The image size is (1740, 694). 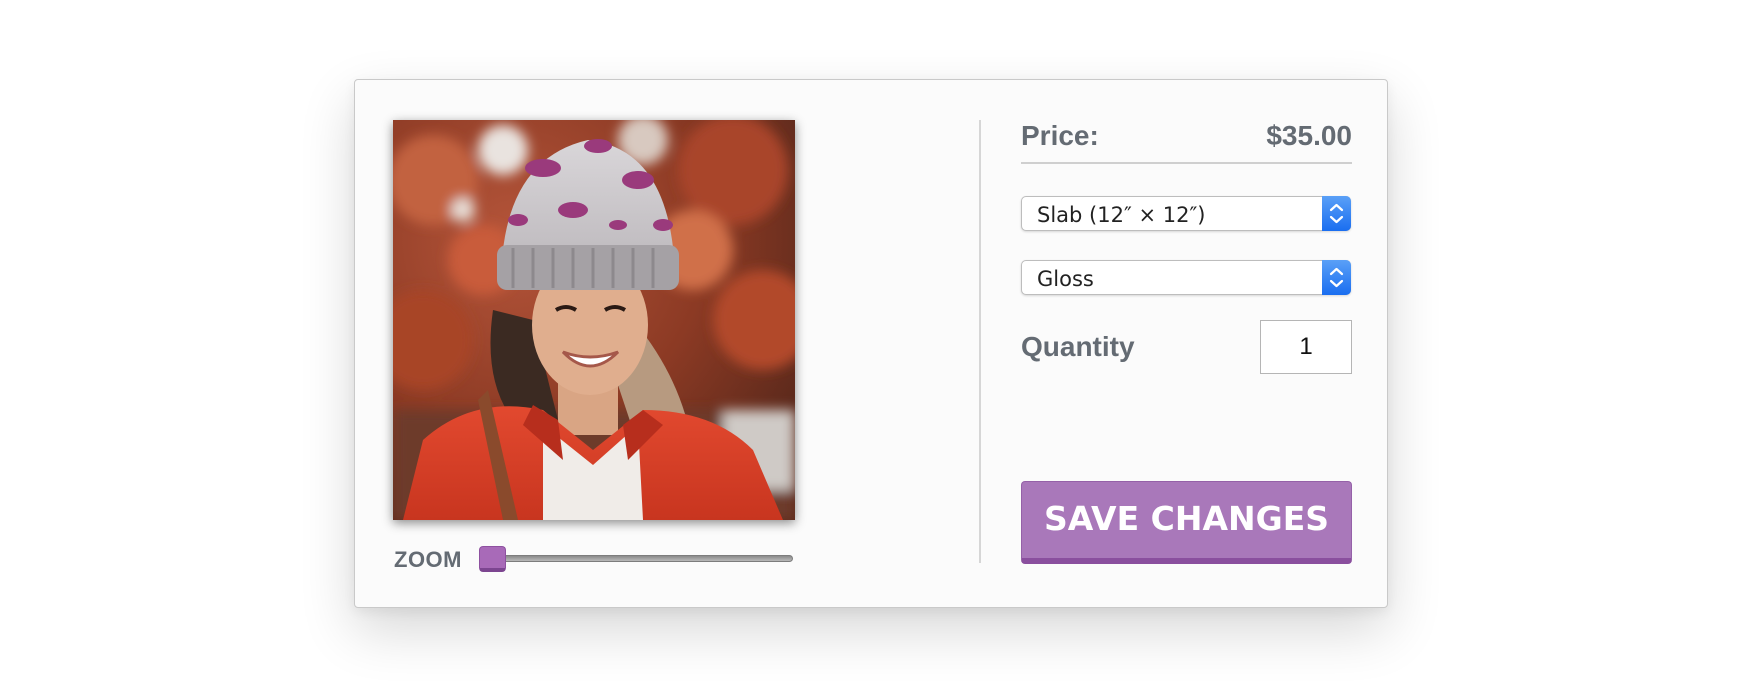 I want to click on finish-select: Gloss, so click(x=1186, y=277).